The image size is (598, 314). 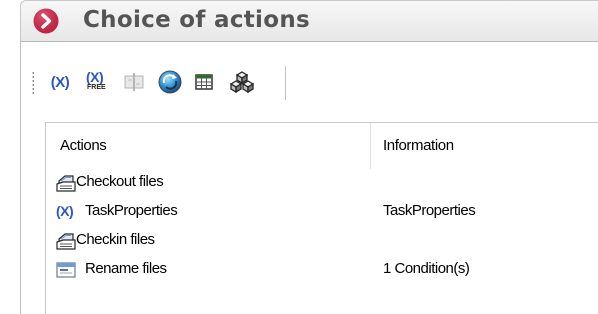 I want to click on free-variable-icon: (X) FREE, so click(x=96, y=80).